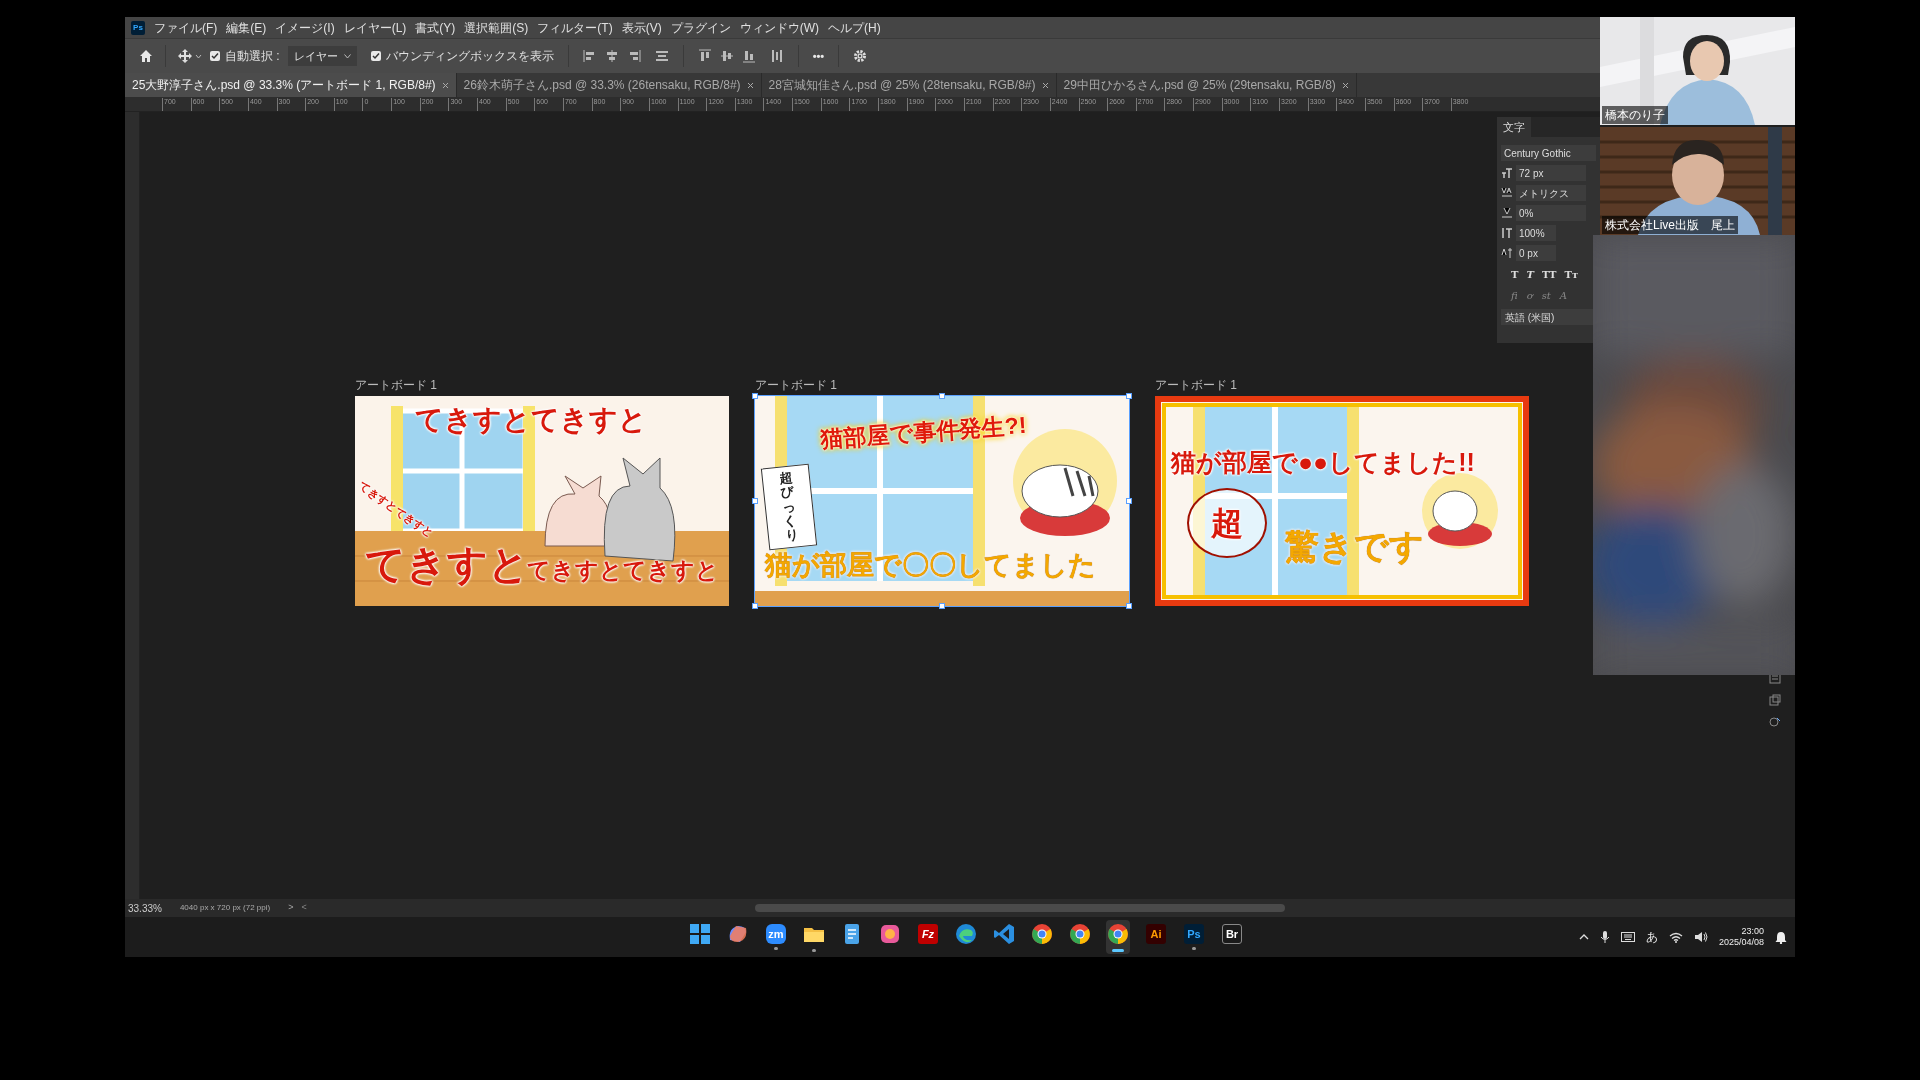  What do you see at coordinates (700, 934) in the screenshot?
I see `windows-start-icon` at bounding box center [700, 934].